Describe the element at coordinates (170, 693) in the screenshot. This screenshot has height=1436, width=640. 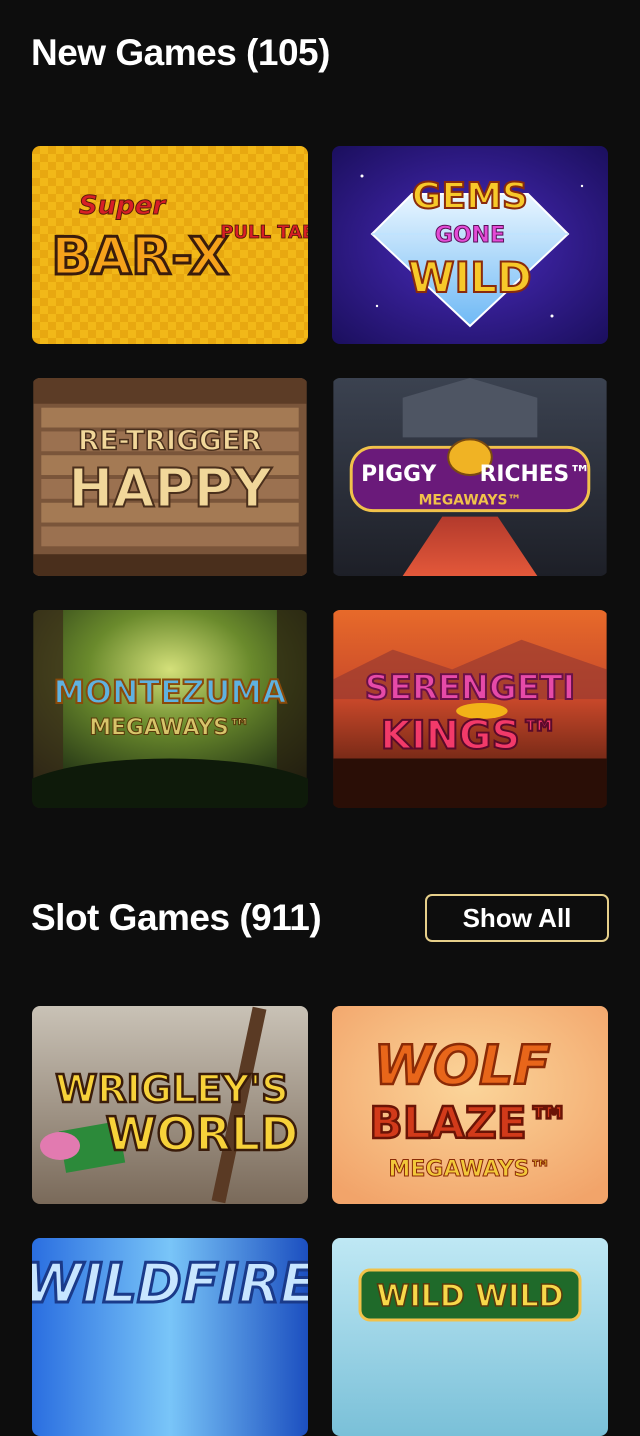
I see `game-title-top: MONTEZUMA` at that location.